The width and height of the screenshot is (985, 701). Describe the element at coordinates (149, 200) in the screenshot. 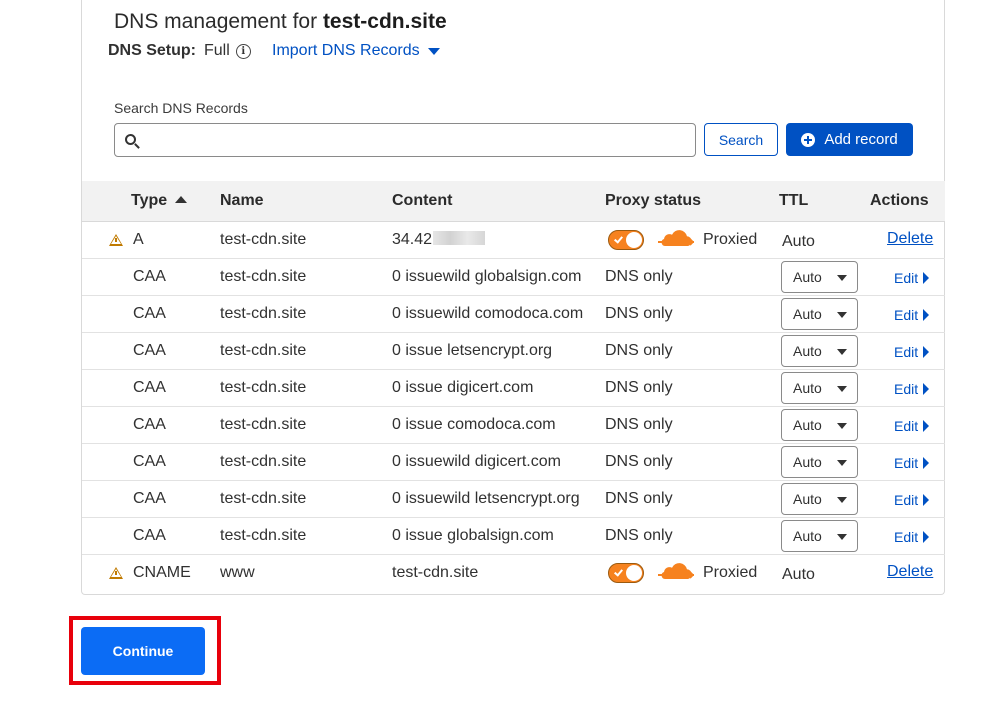

I see `column-header-type-label: Type` at that location.